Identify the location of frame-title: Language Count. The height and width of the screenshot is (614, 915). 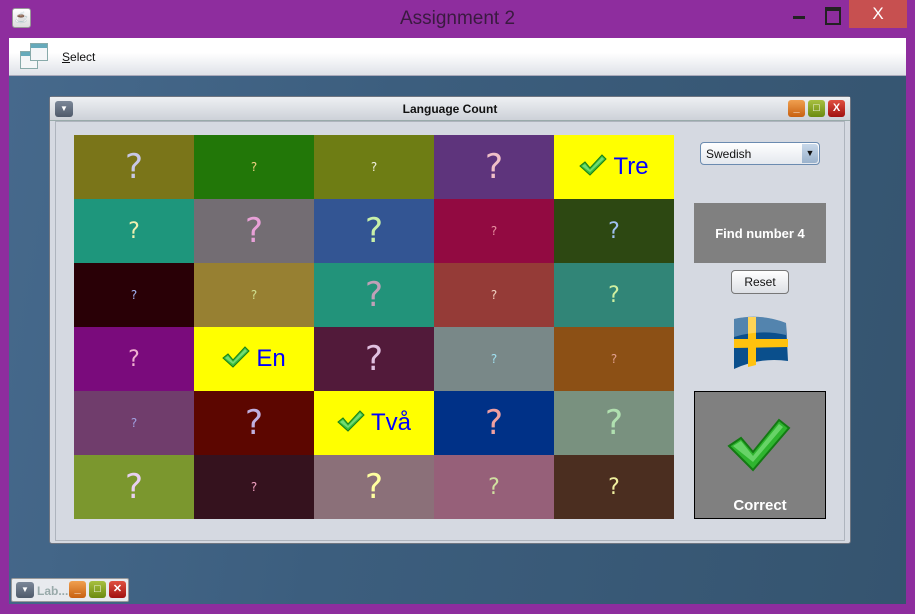
(450, 109).